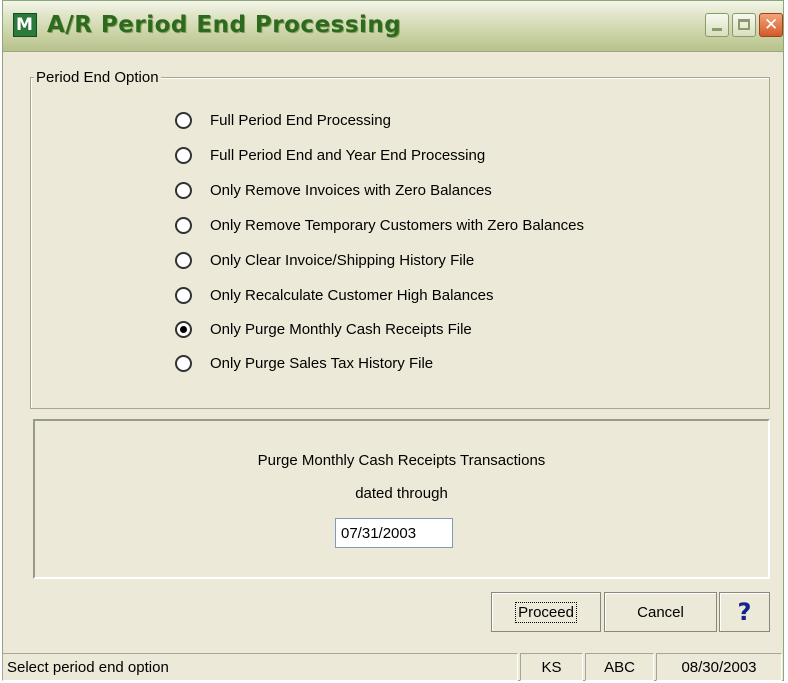 The height and width of the screenshot is (683, 788). What do you see at coordinates (744, 25) in the screenshot?
I see `maximize-icon` at bounding box center [744, 25].